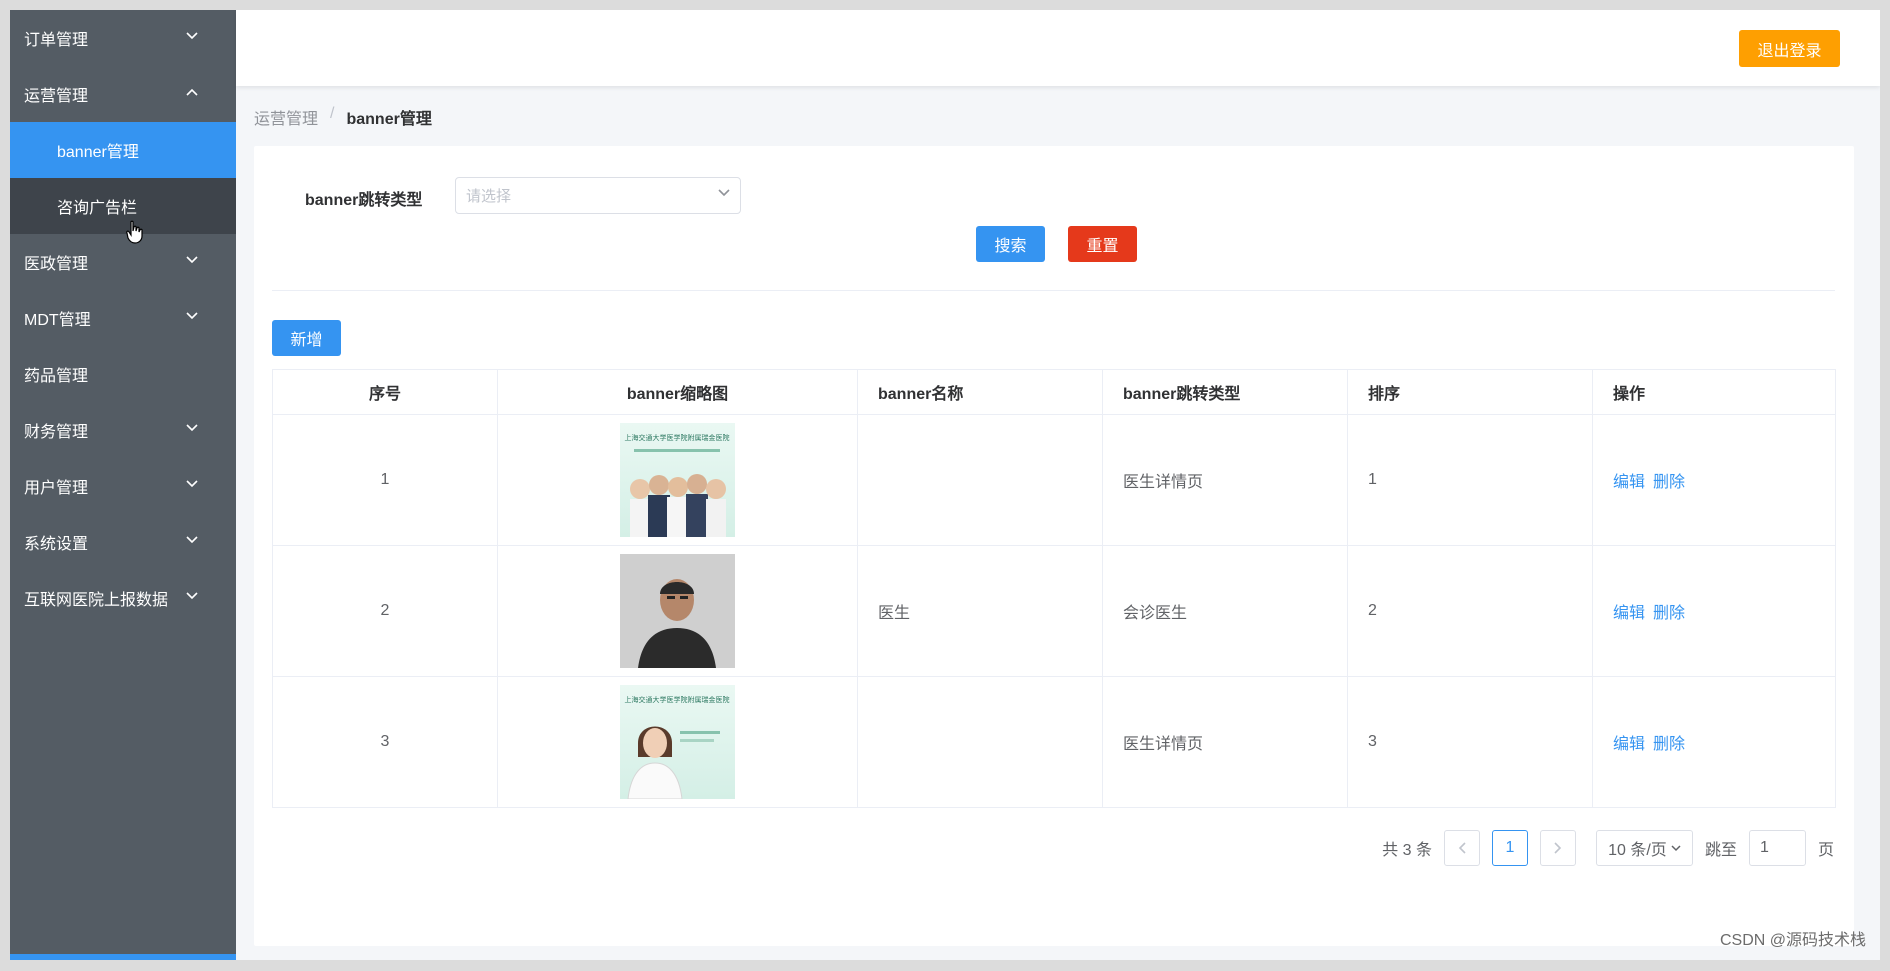  I want to click on chevron-right-icon, so click(1558, 848).